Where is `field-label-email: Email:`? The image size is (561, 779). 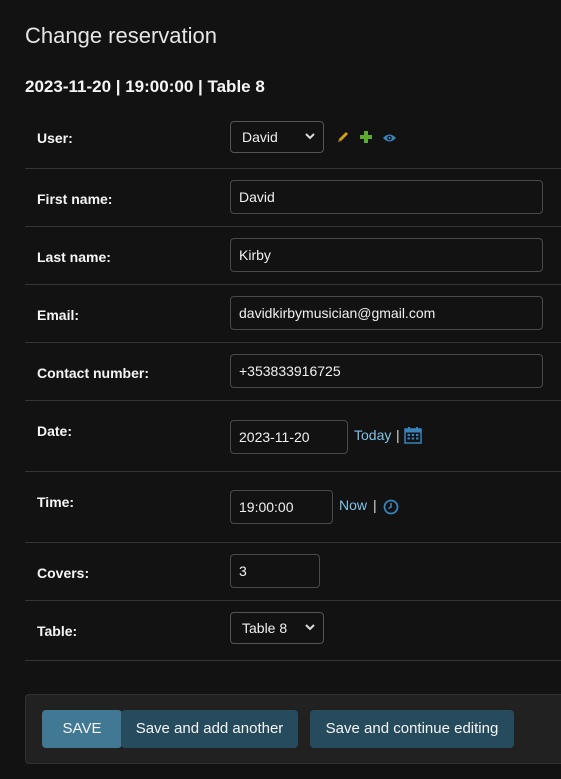
field-label-email: Email: is located at coordinates (58, 315).